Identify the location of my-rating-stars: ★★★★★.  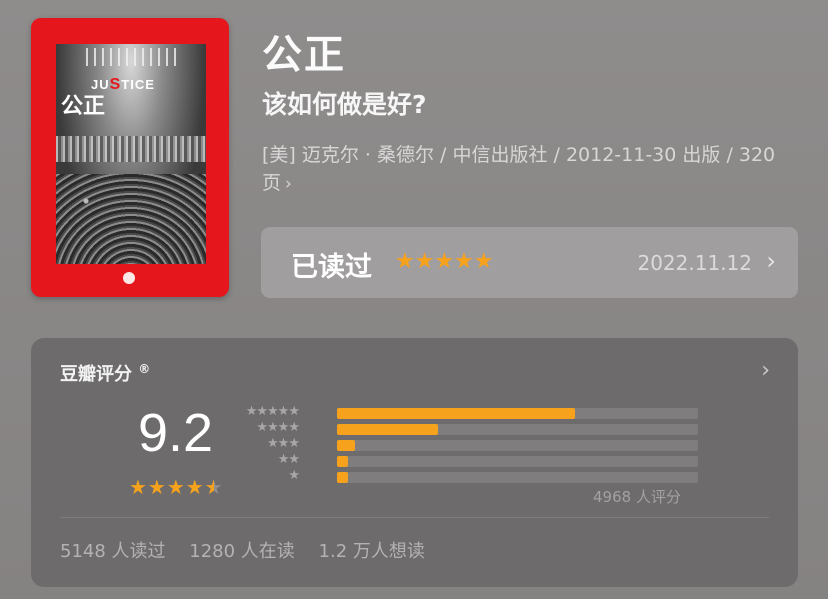
(444, 261).